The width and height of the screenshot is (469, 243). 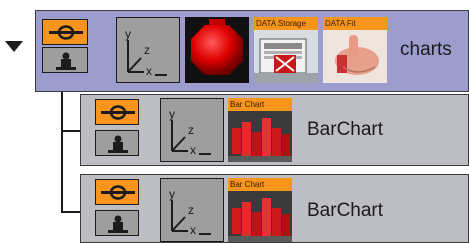 I want to click on expand-collapse-icon, so click(x=14, y=46).